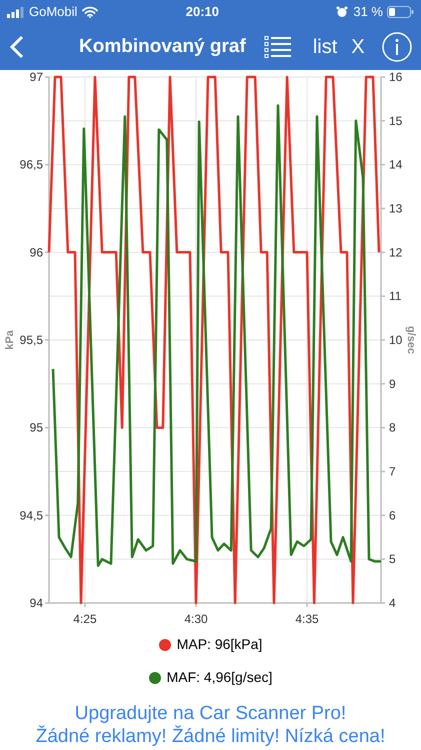  What do you see at coordinates (392, 603) in the screenshot?
I see `y-tick-label: 4` at bounding box center [392, 603].